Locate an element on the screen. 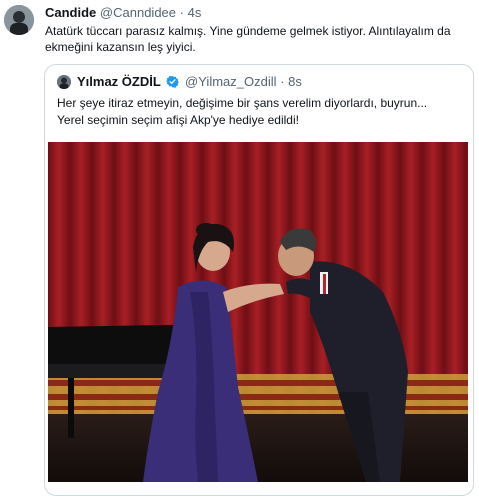 This screenshot has width=479, height=496. tweet-avatar is located at coordinates (19, 20).